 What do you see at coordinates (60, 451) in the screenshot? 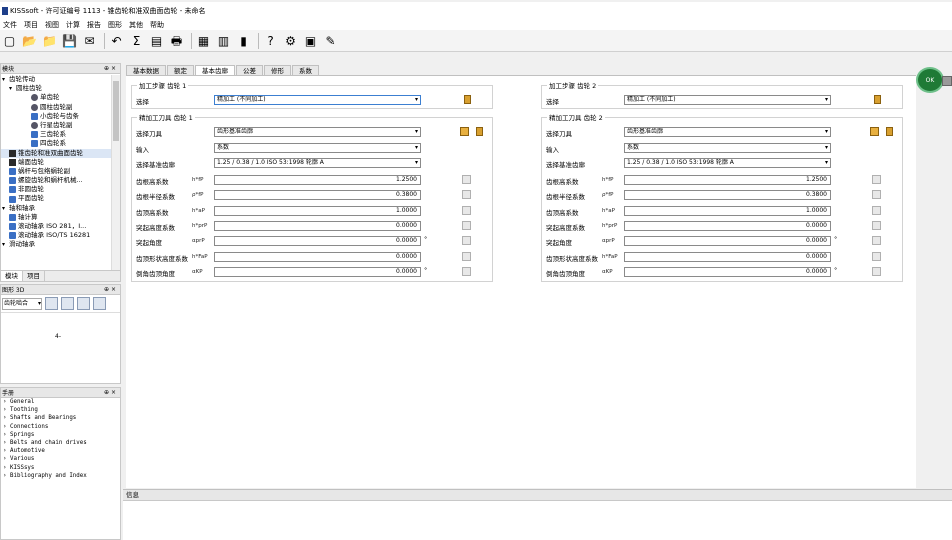
I see `help-list-item: › Automotive` at bounding box center [60, 451].